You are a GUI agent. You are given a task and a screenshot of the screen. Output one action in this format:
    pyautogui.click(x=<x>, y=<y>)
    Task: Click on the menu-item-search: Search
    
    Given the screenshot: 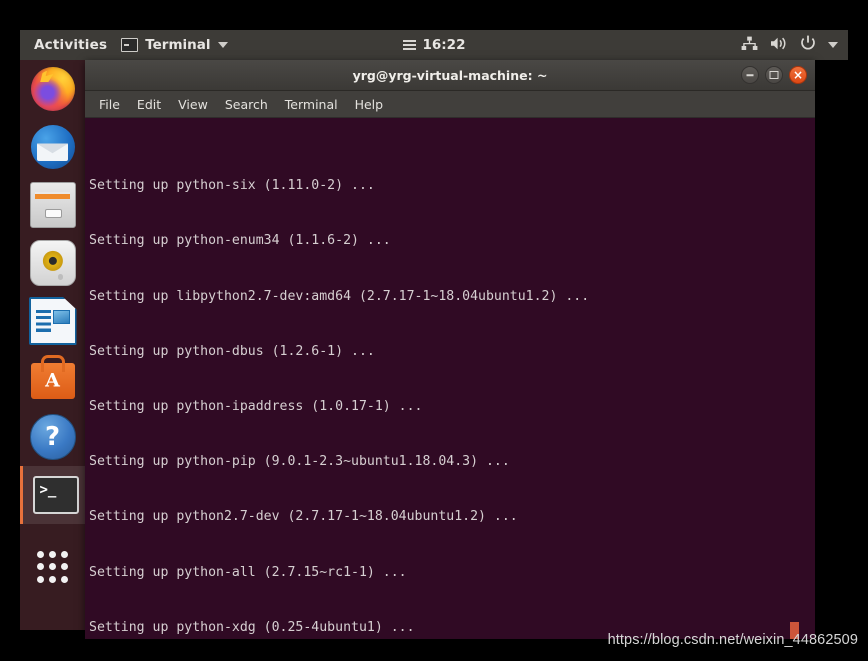 What is the action you would take?
    pyautogui.click(x=246, y=104)
    